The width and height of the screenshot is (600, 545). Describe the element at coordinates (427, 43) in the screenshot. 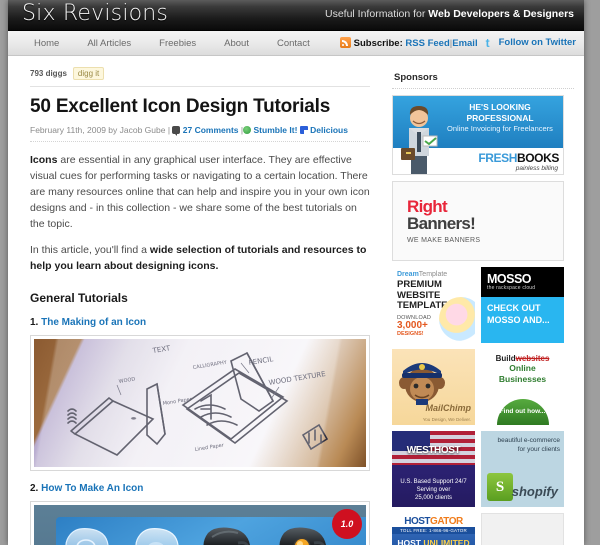

I see `rss-feed-link: RSS Feed` at that location.